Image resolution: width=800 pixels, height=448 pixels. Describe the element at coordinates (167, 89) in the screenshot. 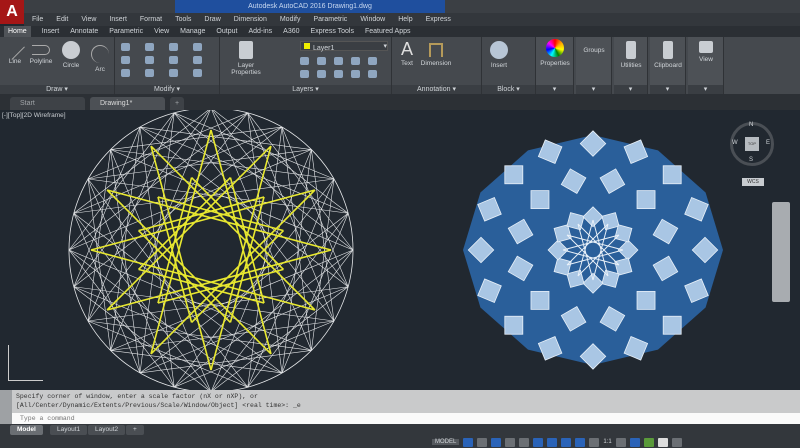

I see `modify-panel-label: Modify ▾` at that location.